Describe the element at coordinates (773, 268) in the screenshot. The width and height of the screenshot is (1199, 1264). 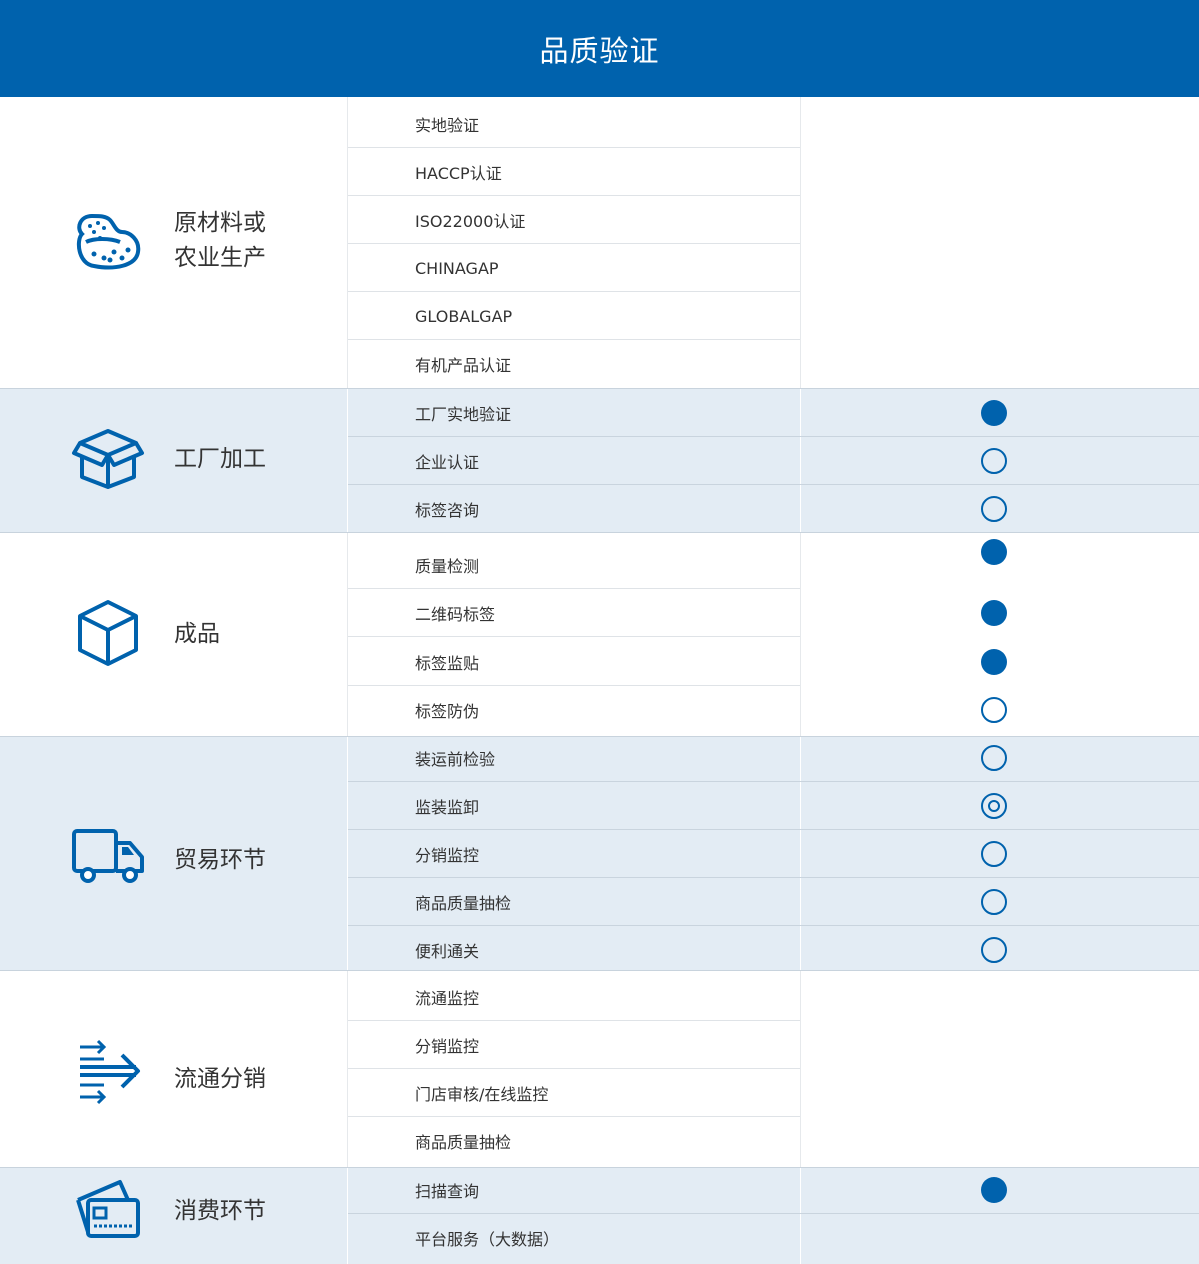
I see `list-item: CHINAGAP` at that location.